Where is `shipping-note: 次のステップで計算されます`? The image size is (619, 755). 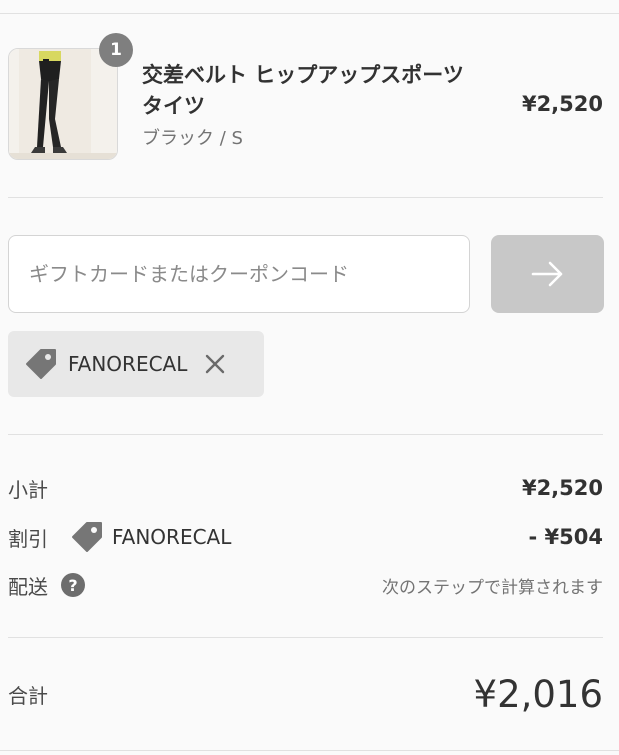
shipping-note: 次のステップで計算されます is located at coordinates (492, 587).